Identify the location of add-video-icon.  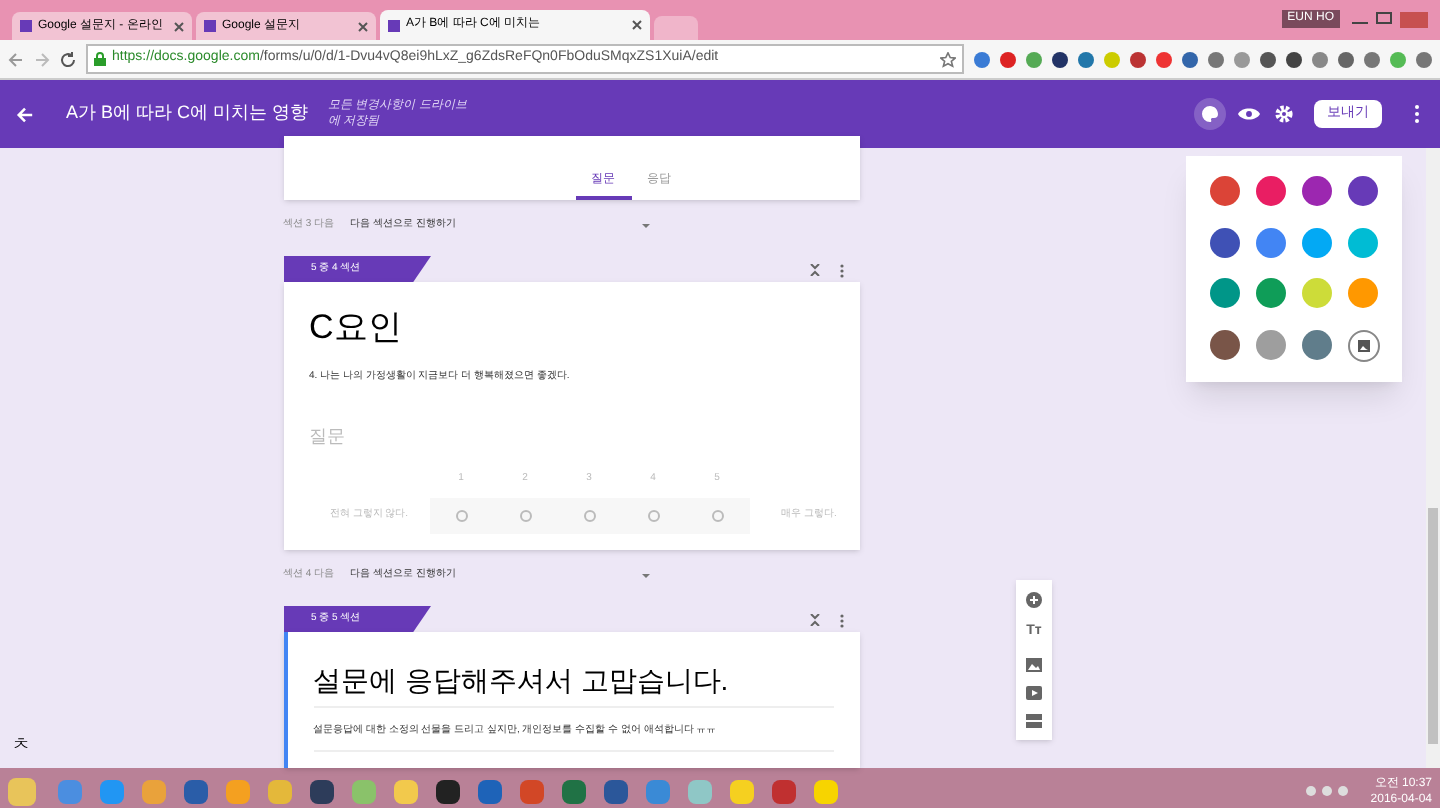
(1034, 692).